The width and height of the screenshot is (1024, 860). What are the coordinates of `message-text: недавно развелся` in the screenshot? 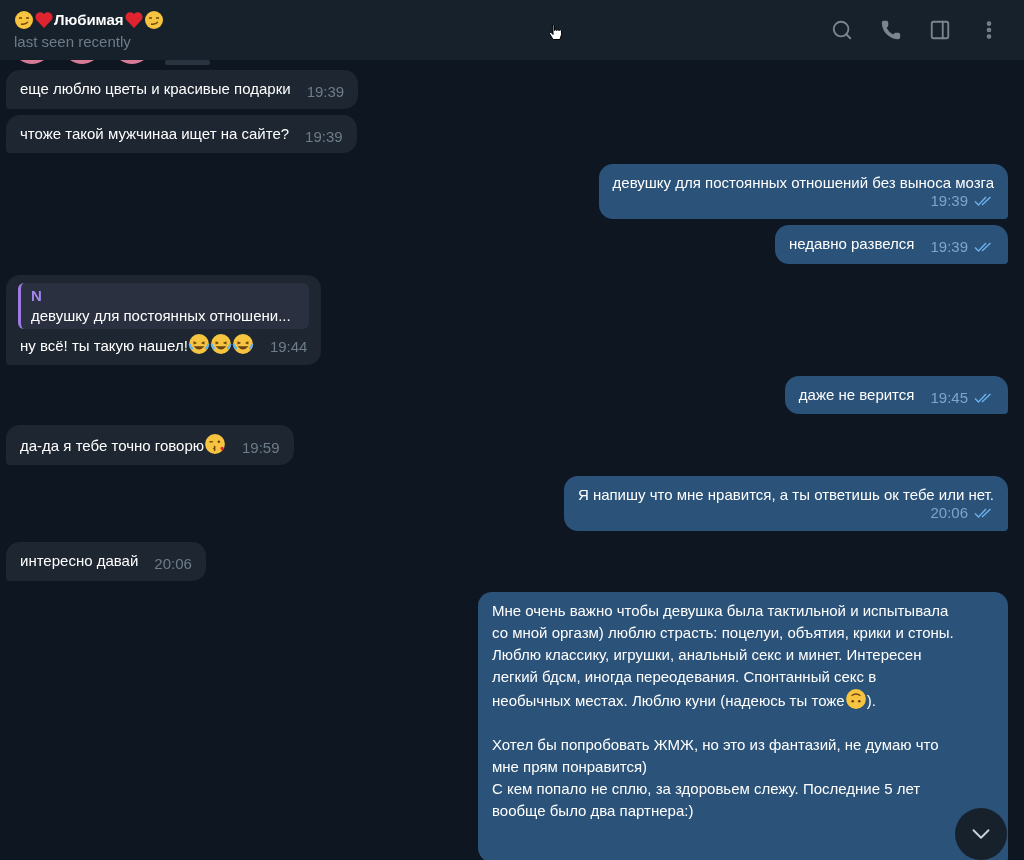 It's located at (851, 244).